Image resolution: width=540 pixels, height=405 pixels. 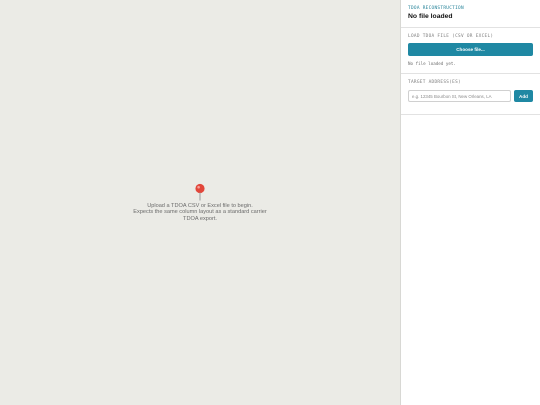 What do you see at coordinates (430, 16) in the screenshot?
I see `file-status-title: No file loaded` at bounding box center [430, 16].